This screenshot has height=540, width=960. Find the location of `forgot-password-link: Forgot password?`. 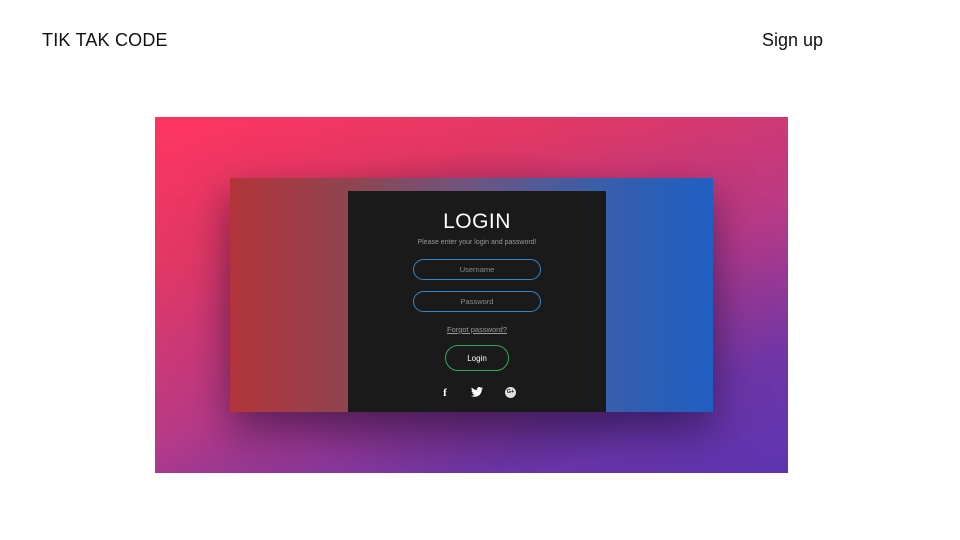

forgot-password-link: Forgot password? is located at coordinates (477, 329).